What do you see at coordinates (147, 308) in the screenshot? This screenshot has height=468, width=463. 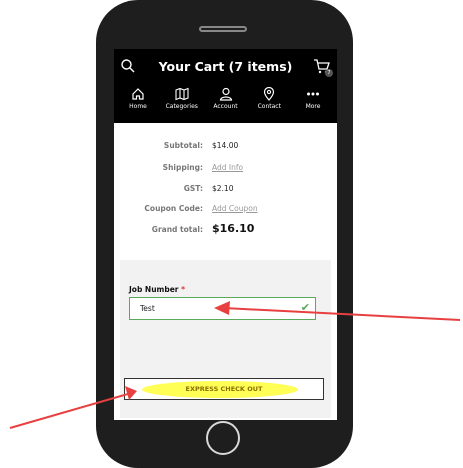 I see `job-number-value: Test` at bounding box center [147, 308].